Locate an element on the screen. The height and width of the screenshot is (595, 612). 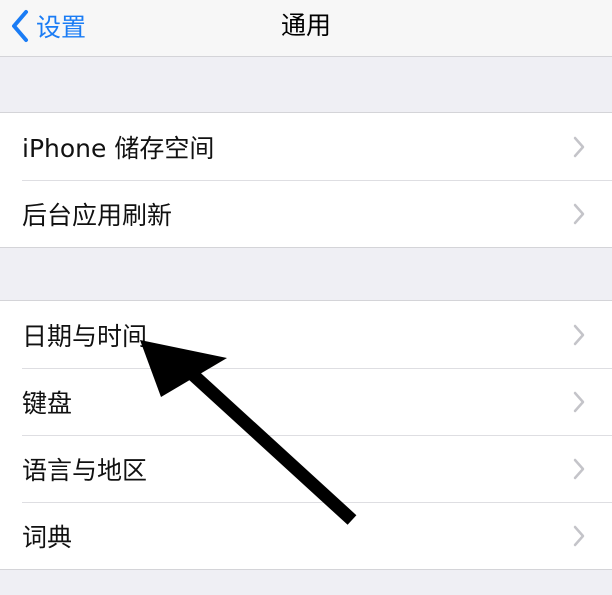
list-item-language-region: 语言与地区 is located at coordinates (306, 468).